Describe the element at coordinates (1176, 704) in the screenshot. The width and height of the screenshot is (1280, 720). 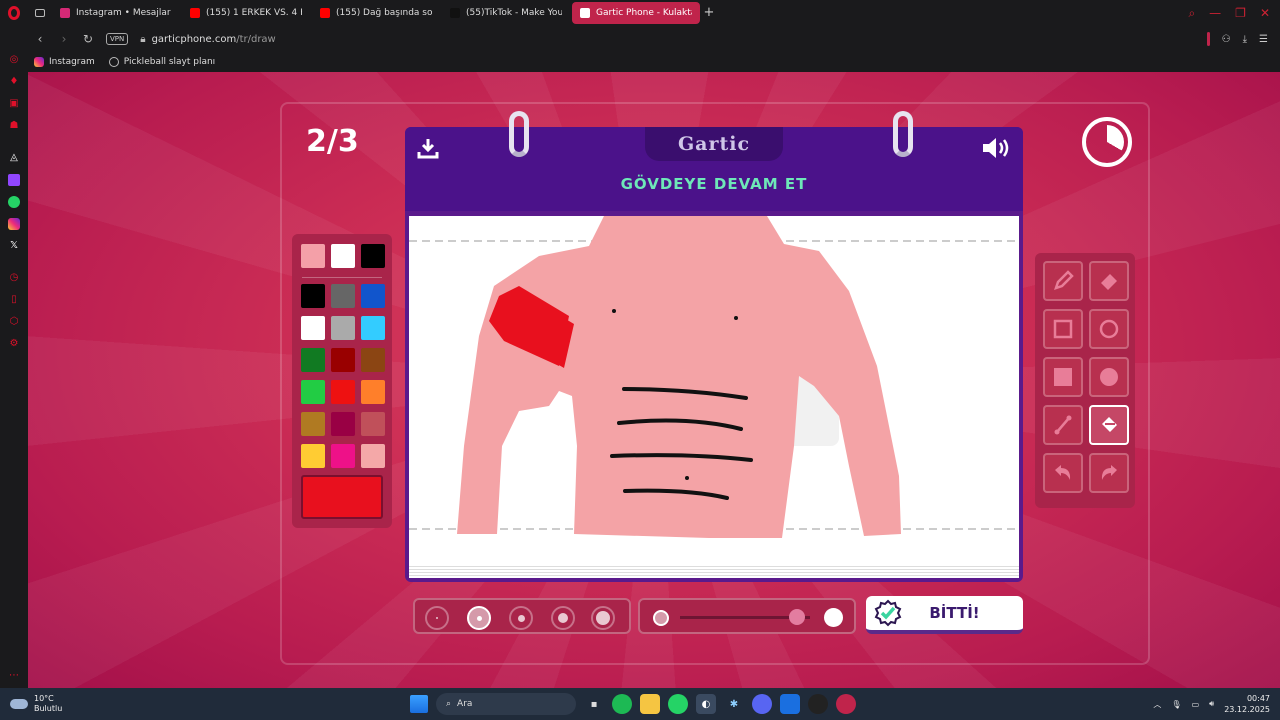
I see `microphone-icon: 🎙︎` at that location.